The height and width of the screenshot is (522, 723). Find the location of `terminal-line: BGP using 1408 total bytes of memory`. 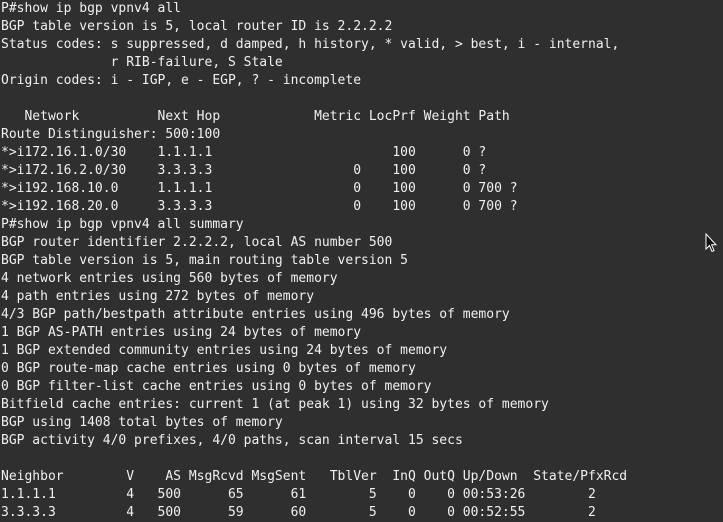

terminal-line: BGP using 1408 total bytes of memory is located at coordinates (142, 422).